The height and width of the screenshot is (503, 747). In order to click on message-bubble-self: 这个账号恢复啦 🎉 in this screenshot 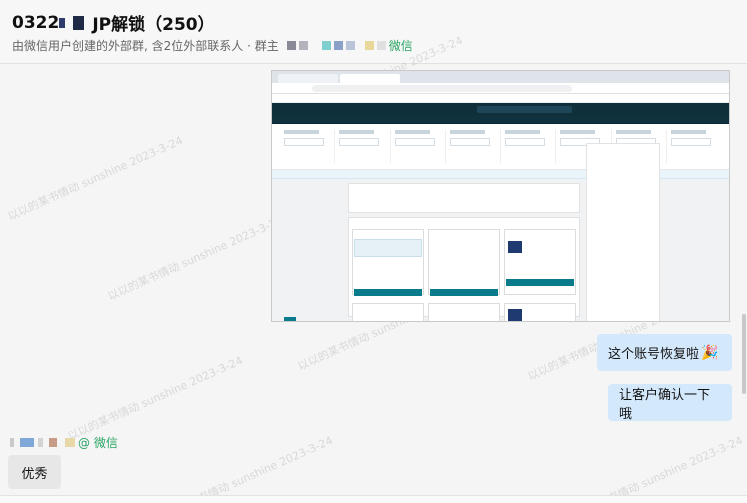, I will do `click(664, 352)`.